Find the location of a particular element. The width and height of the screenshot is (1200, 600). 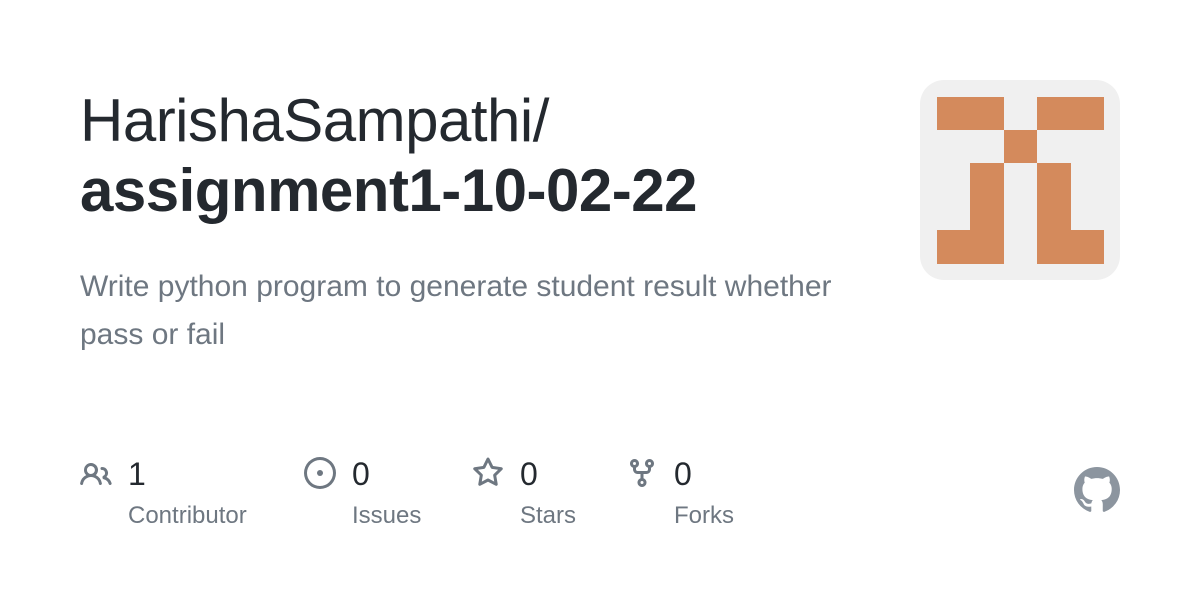

star-icon is located at coordinates (488, 471).